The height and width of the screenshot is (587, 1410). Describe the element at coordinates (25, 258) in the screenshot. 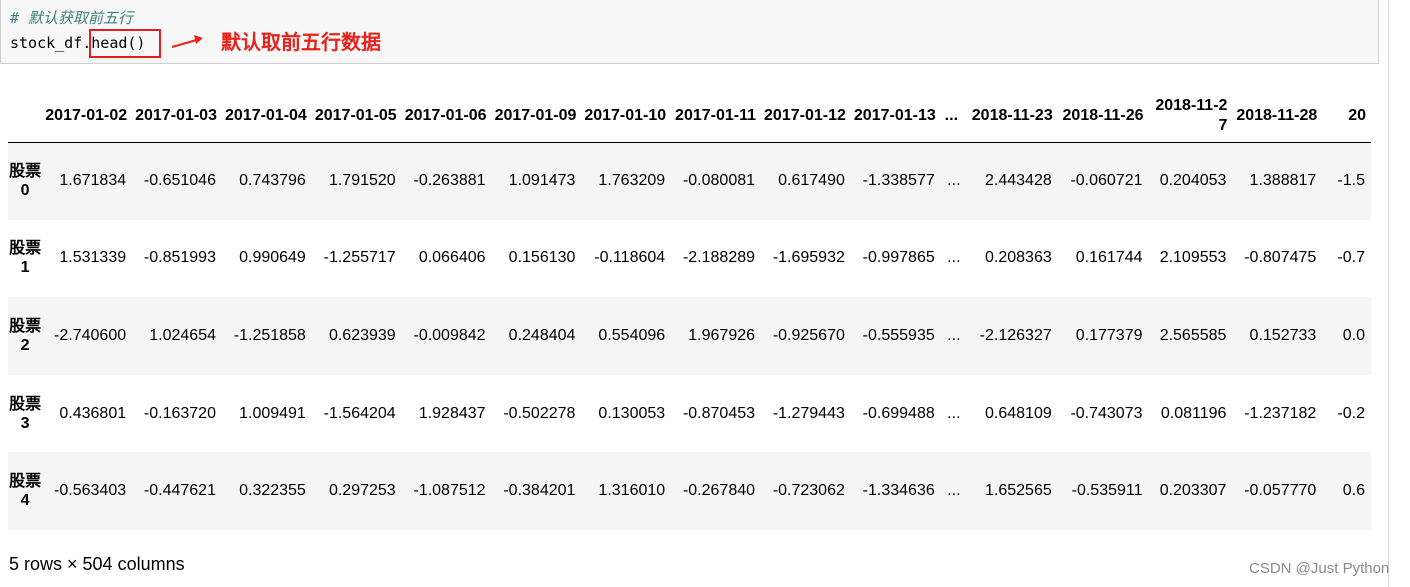

I see `row-index-label: 股票1` at that location.